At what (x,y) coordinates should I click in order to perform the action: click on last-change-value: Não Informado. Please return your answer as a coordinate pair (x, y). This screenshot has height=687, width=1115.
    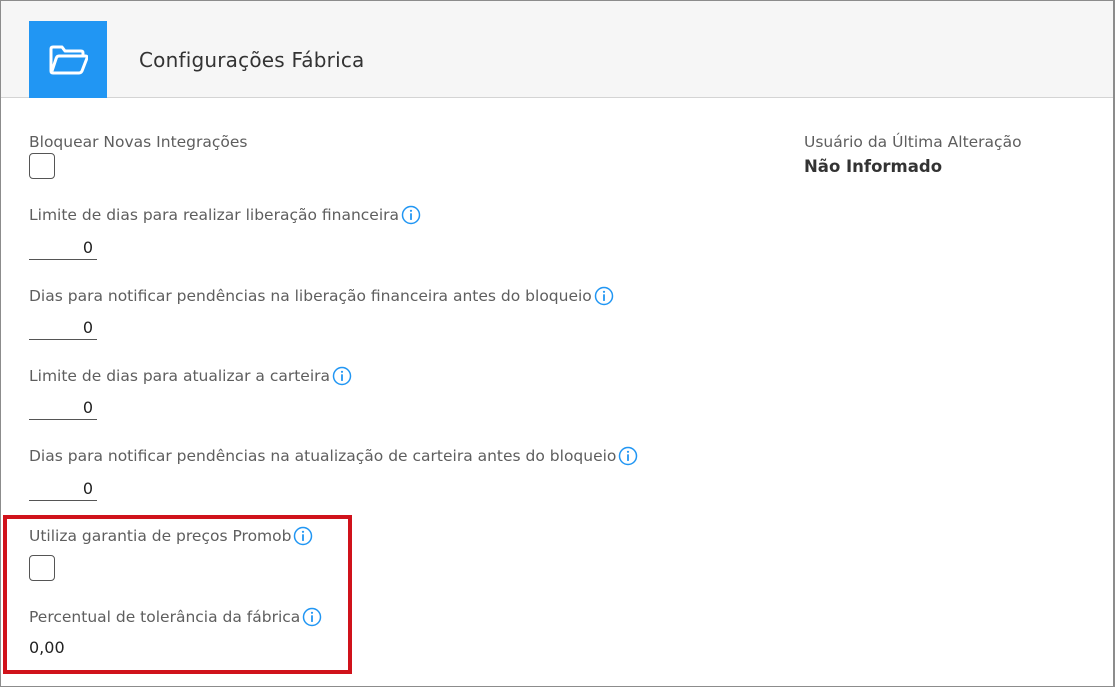
    Looking at the image, I should click on (873, 166).